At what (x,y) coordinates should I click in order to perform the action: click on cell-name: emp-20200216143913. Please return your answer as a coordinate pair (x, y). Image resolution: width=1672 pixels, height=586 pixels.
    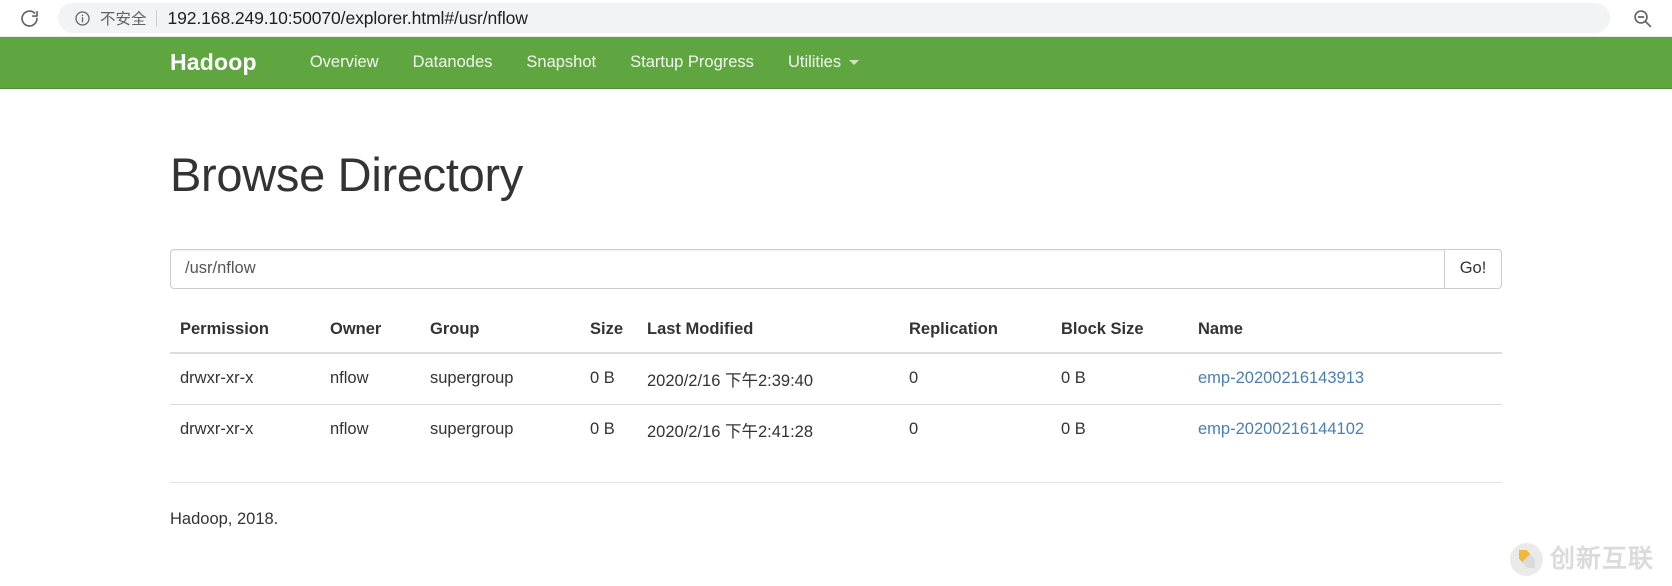
    Looking at the image, I should click on (1345, 379).